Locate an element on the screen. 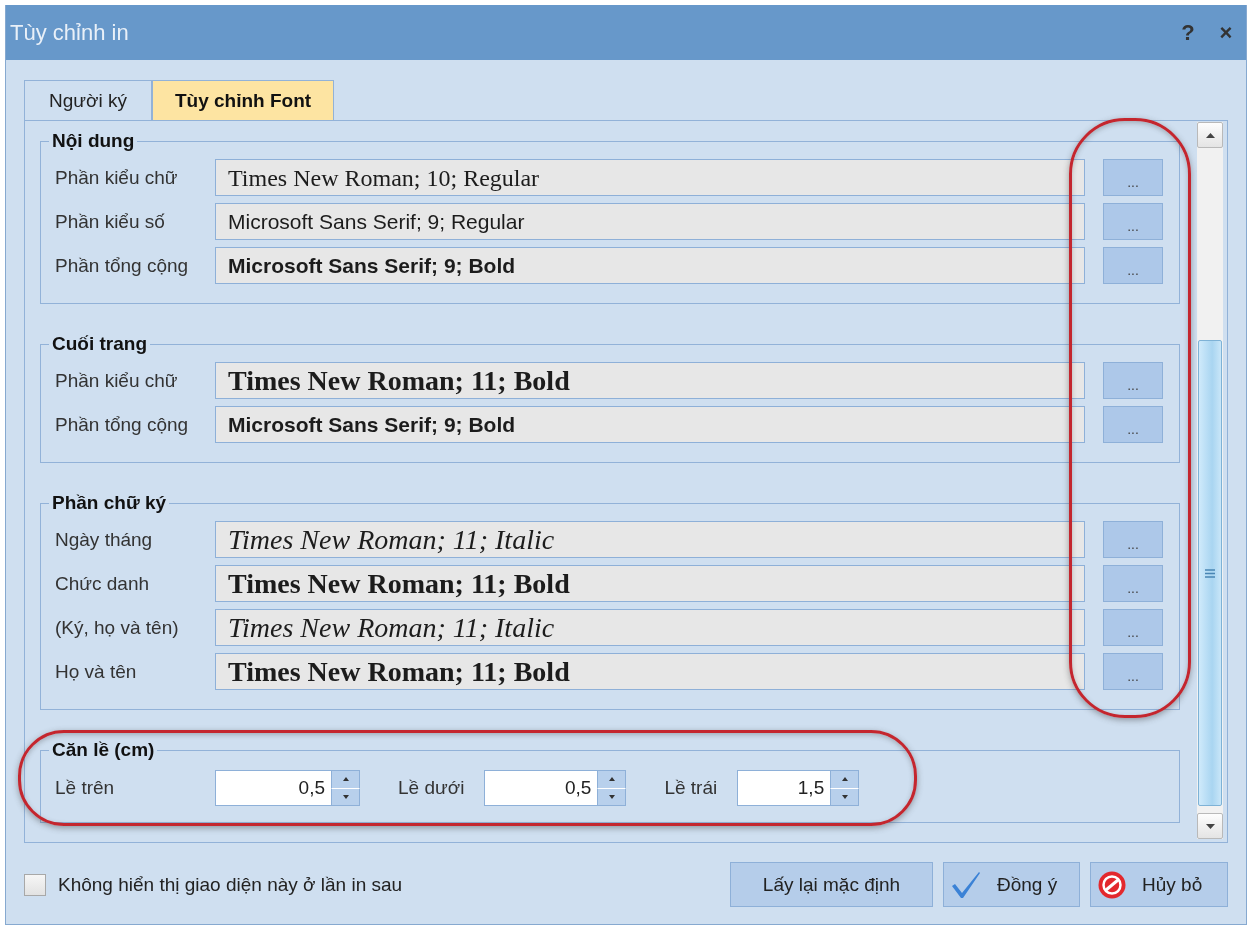 The image size is (1251, 930). dialog-button: Lấy lại mặc định is located at coordinates (831, 884).